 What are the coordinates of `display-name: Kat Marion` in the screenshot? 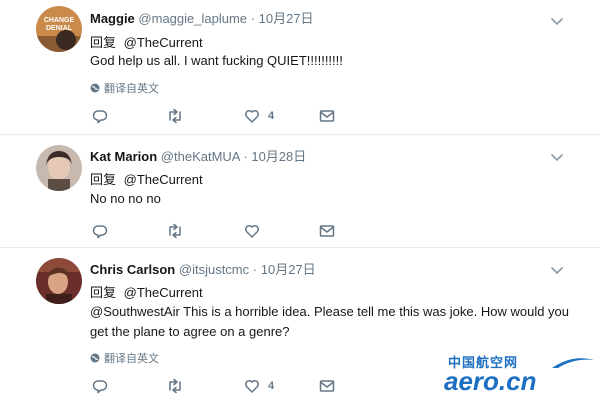 It's located at (123, 156).